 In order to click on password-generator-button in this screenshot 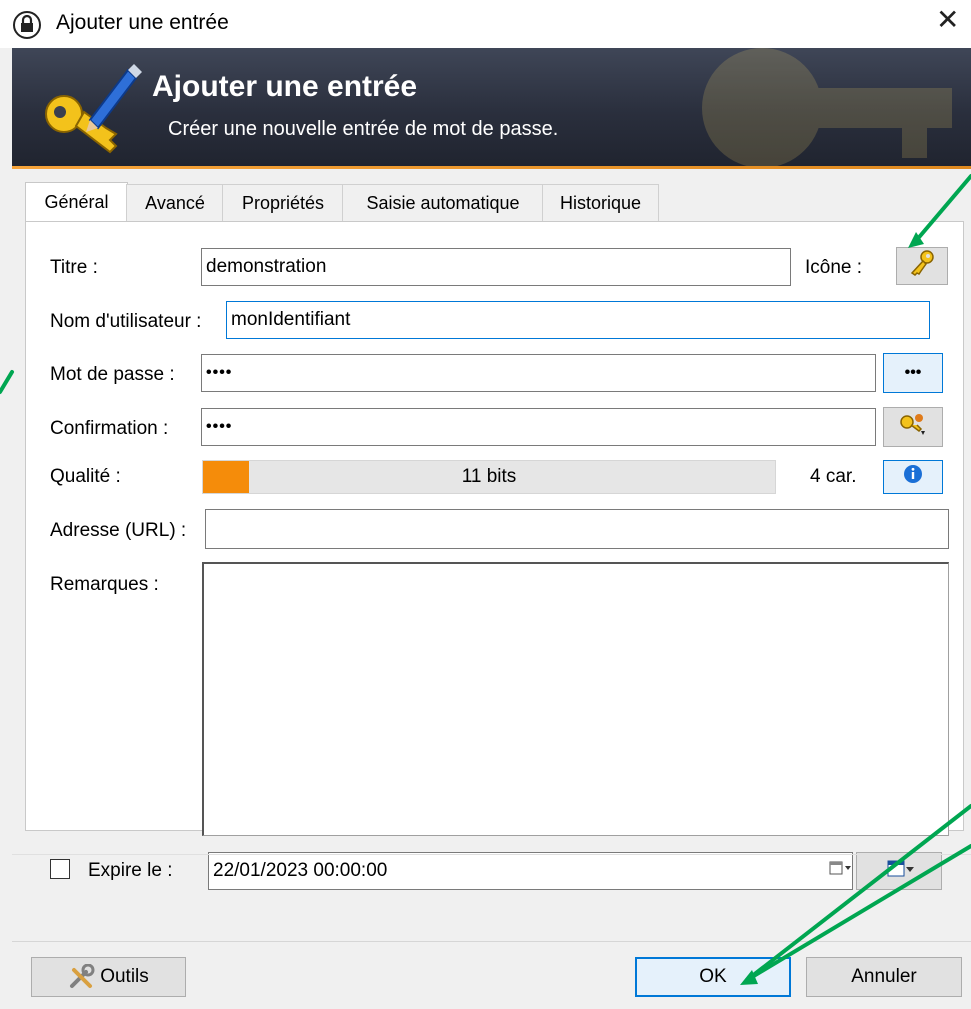, I will do `click(913, 427)`.